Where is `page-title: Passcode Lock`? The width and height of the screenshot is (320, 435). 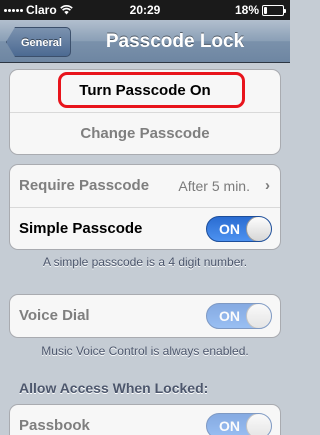
page-title: Passcode Lock is located at coordinates (175, 41).